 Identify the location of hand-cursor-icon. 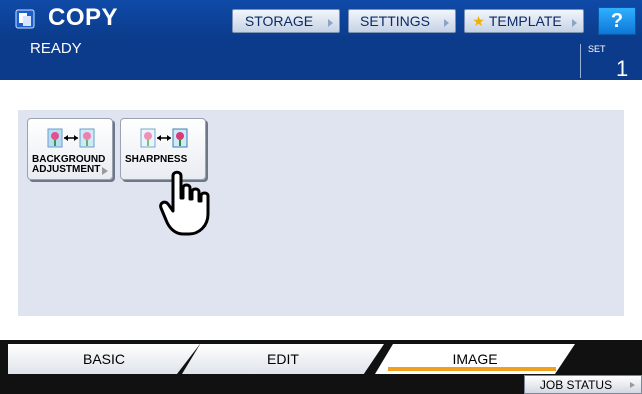
(184, 203).